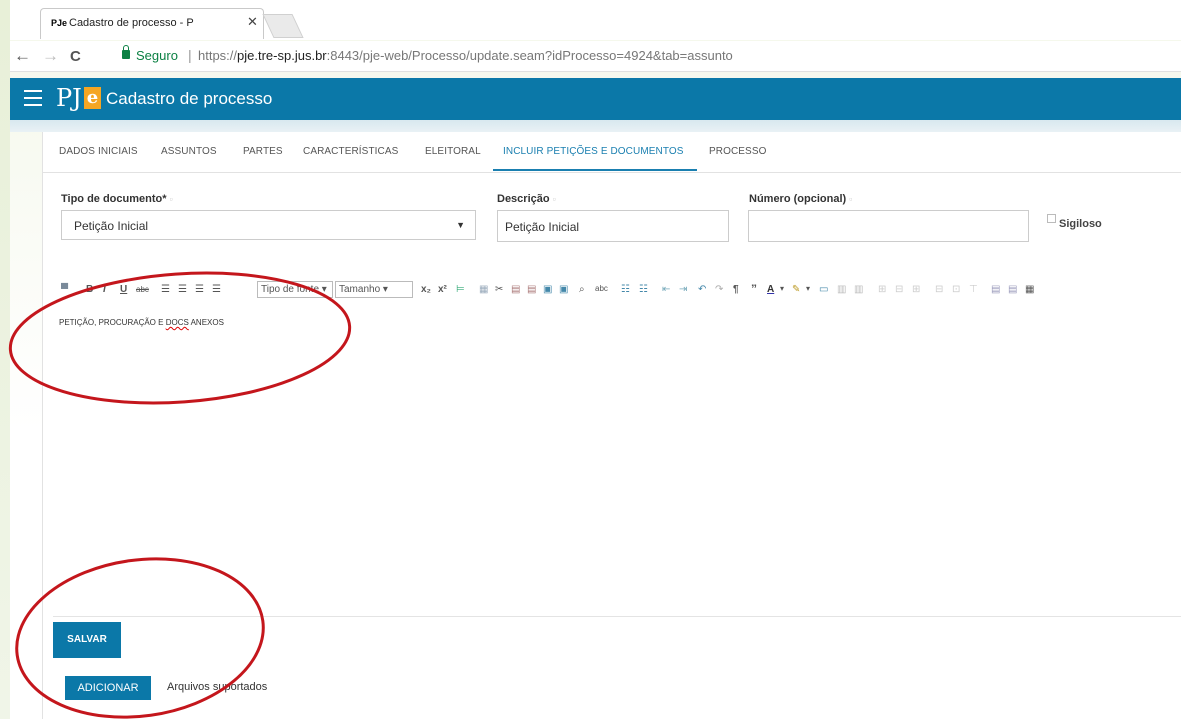 This screenshot has height=719, width=1181. Describe the element at coordinates (114, 199) in the screenshot. I see `tipo-documento-label-text: Tipo de documento*` at that location.